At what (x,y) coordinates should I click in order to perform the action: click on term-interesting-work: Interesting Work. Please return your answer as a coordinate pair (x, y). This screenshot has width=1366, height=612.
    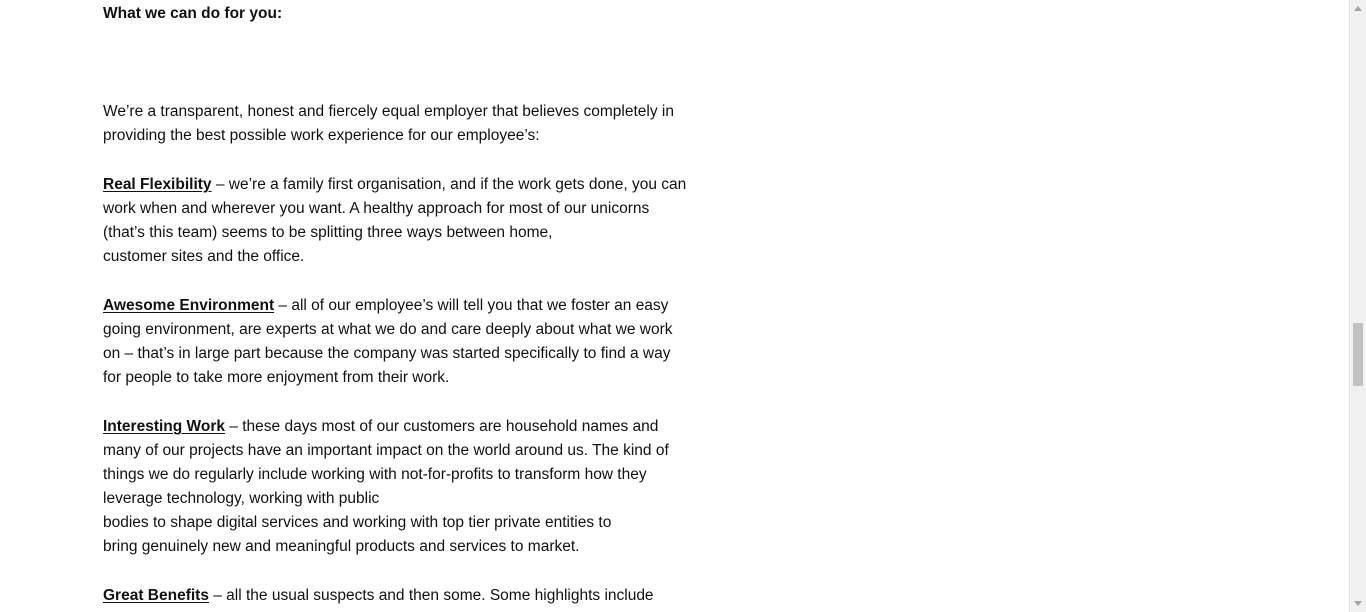
    Looking at the image, I should click on (164, 426).